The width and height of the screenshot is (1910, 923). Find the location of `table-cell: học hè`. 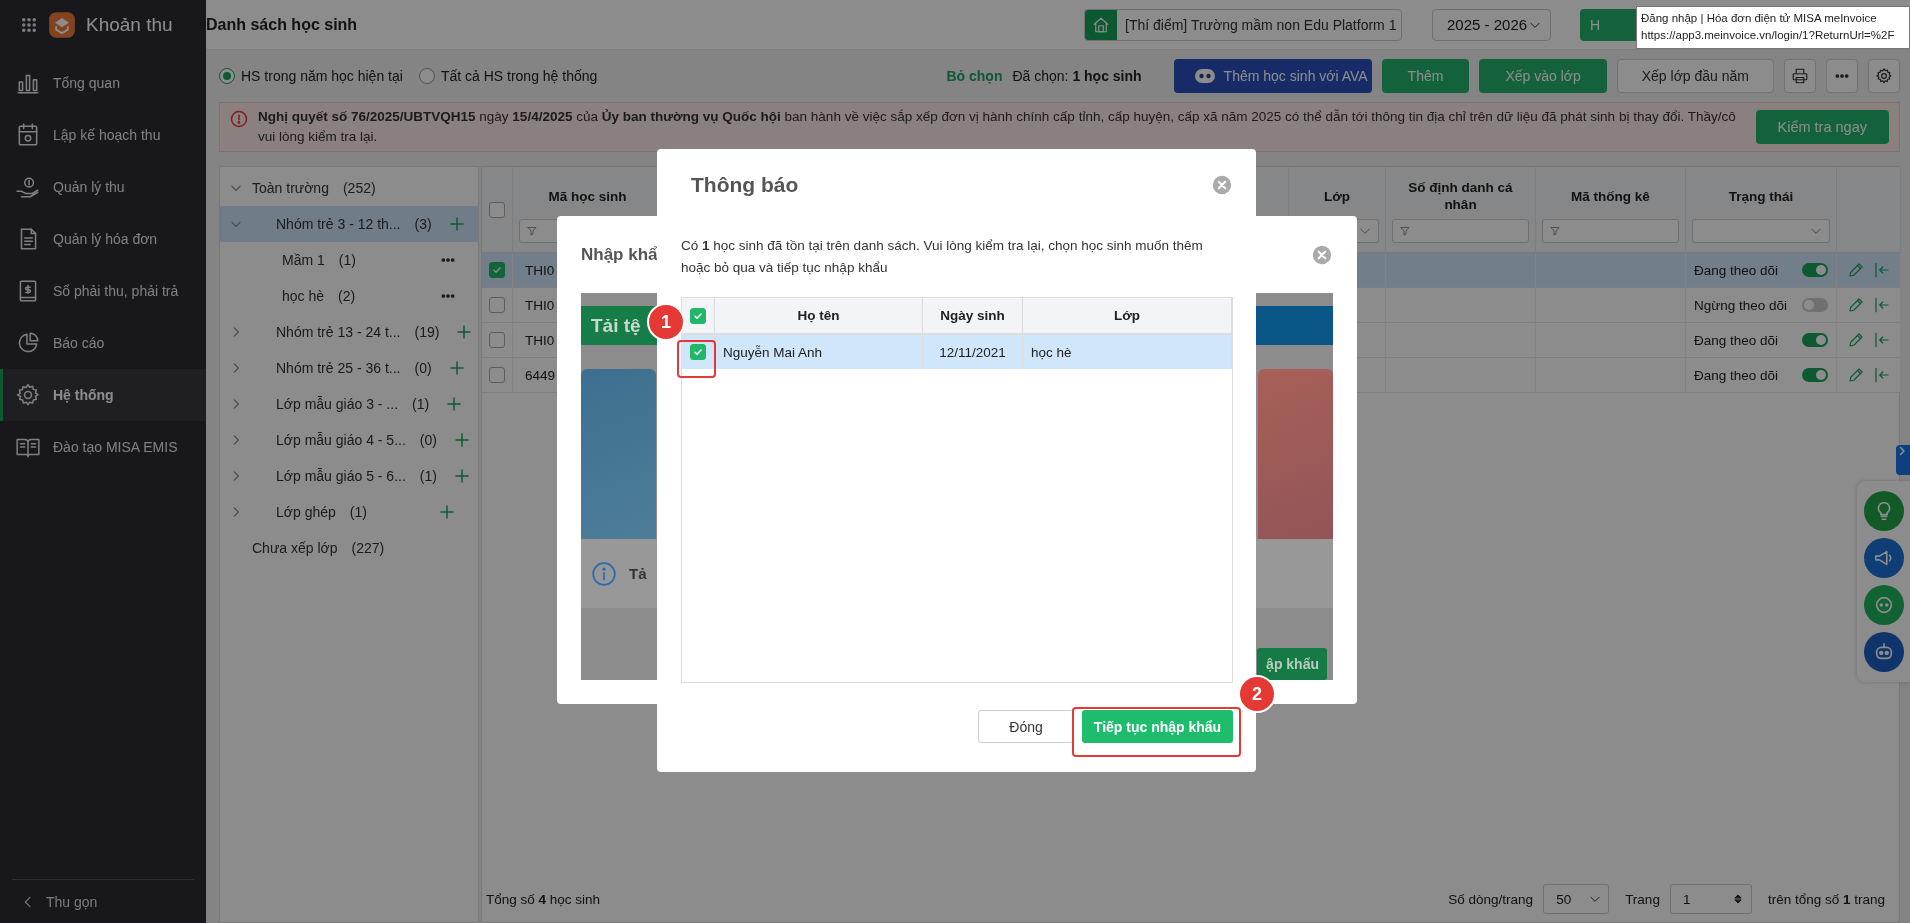

table-cell: học hè is located at coordinates (1127, 352).